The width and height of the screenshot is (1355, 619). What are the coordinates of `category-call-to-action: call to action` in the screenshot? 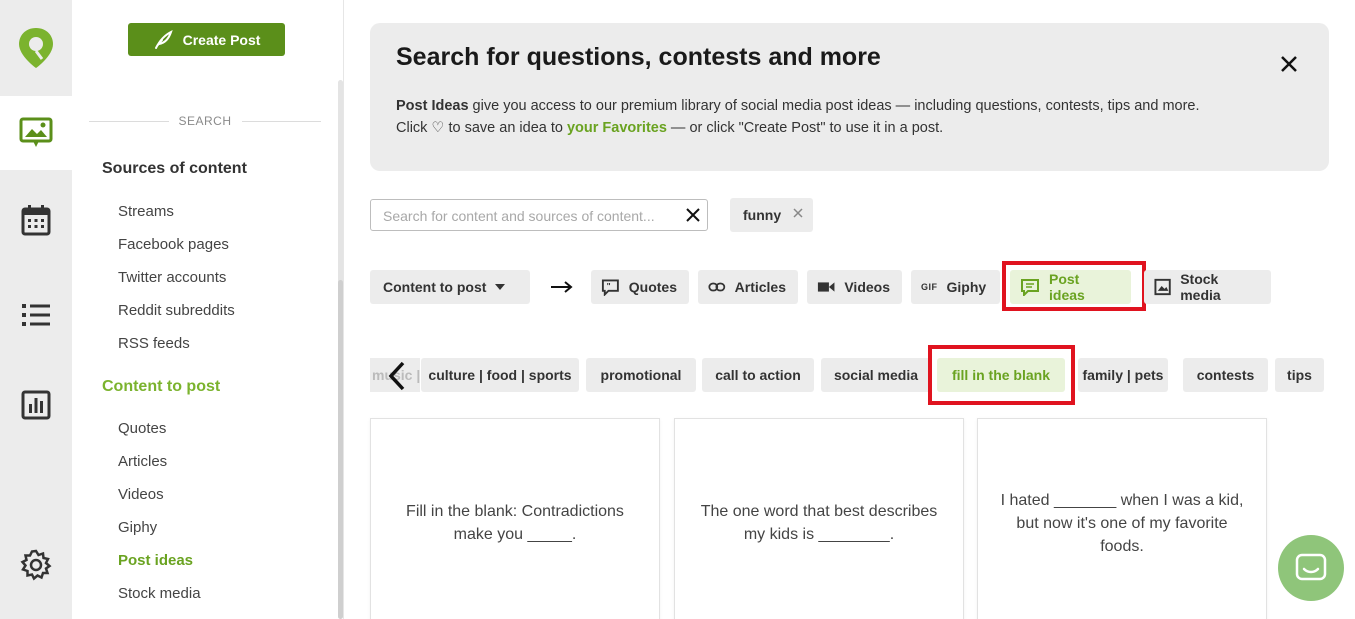 It's located at (758, 375).